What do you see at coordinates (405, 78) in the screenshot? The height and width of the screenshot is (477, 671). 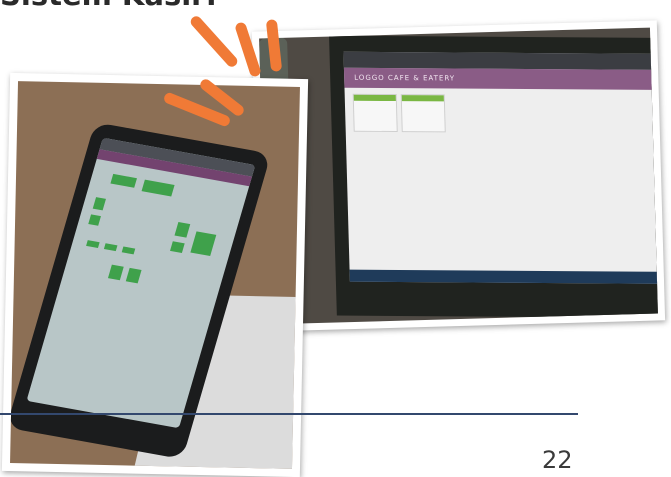 I see `screen-banner-text: LOGGO CAFE & EATERY` at bounding box center [405, 78].